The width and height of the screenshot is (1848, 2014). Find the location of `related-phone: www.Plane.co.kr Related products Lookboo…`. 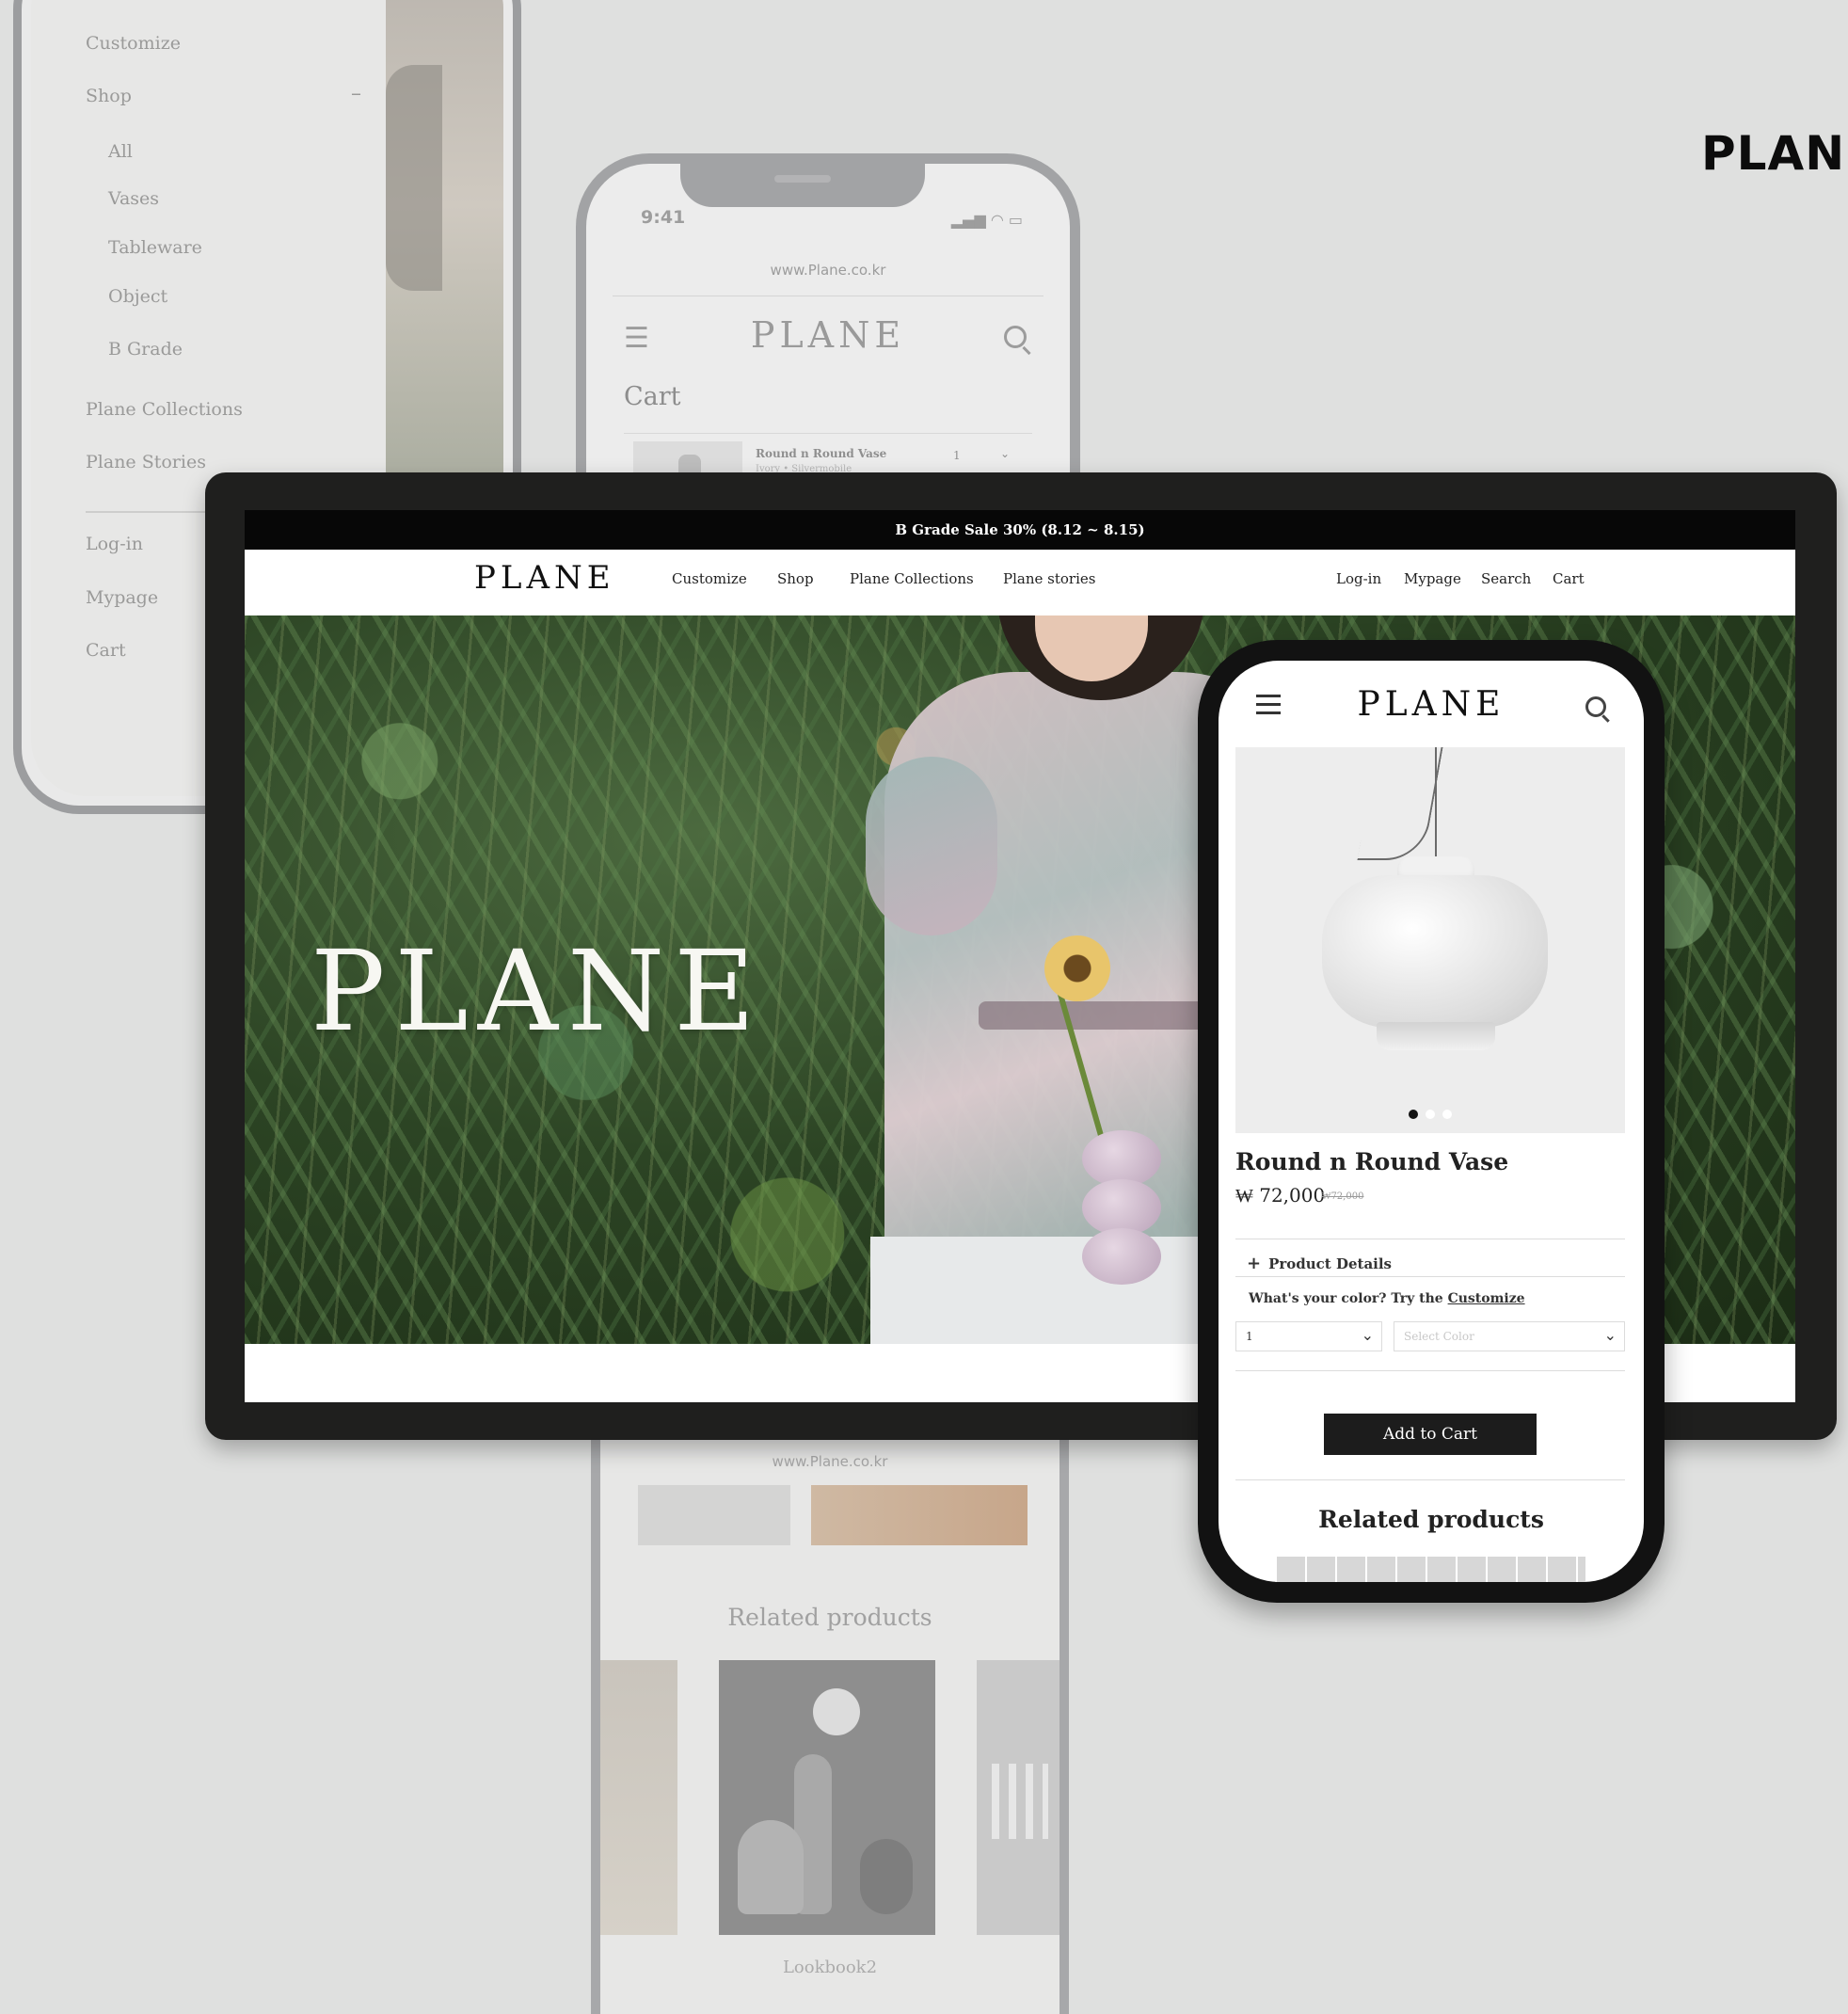

related-phone: www.Plane.co.kr Related products Lookboo… is located at coordinates (830, 1722).